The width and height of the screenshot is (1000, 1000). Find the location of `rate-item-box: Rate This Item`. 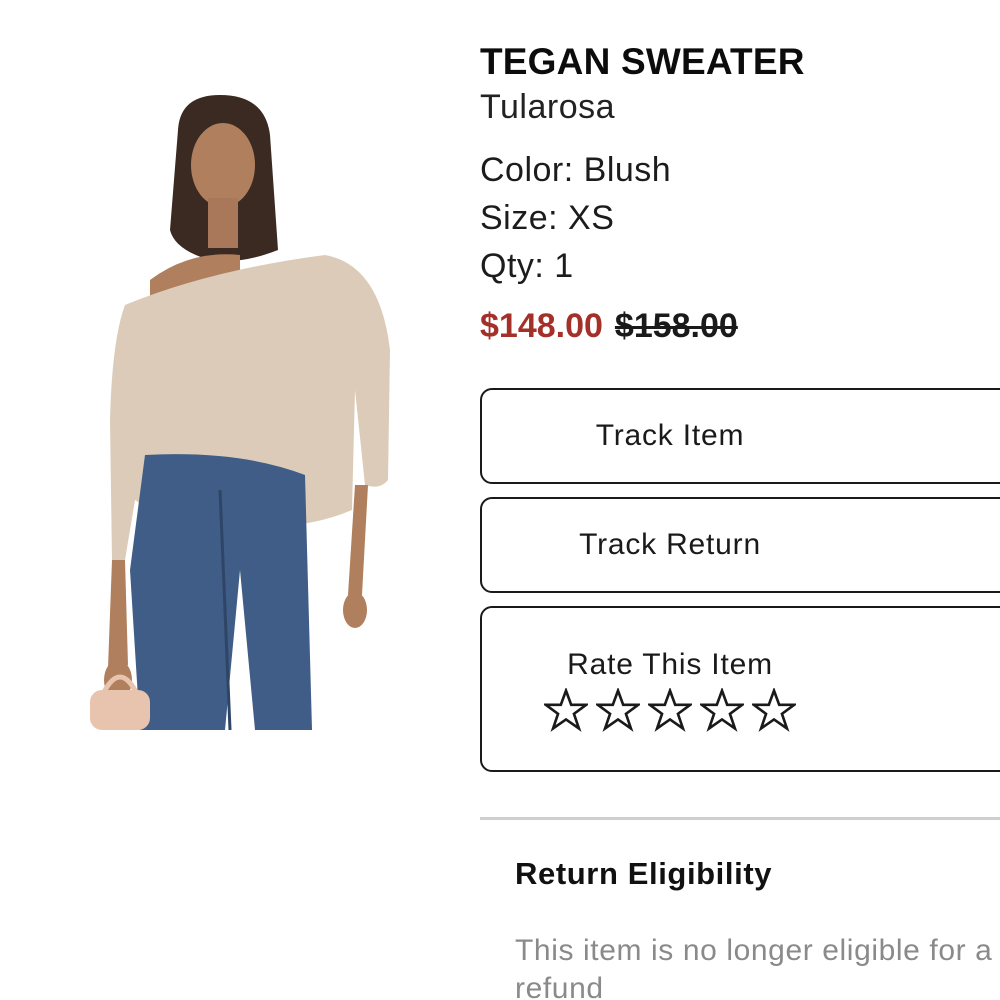

rate-item-box: Rate This Item is located at coordinates (740, 689).